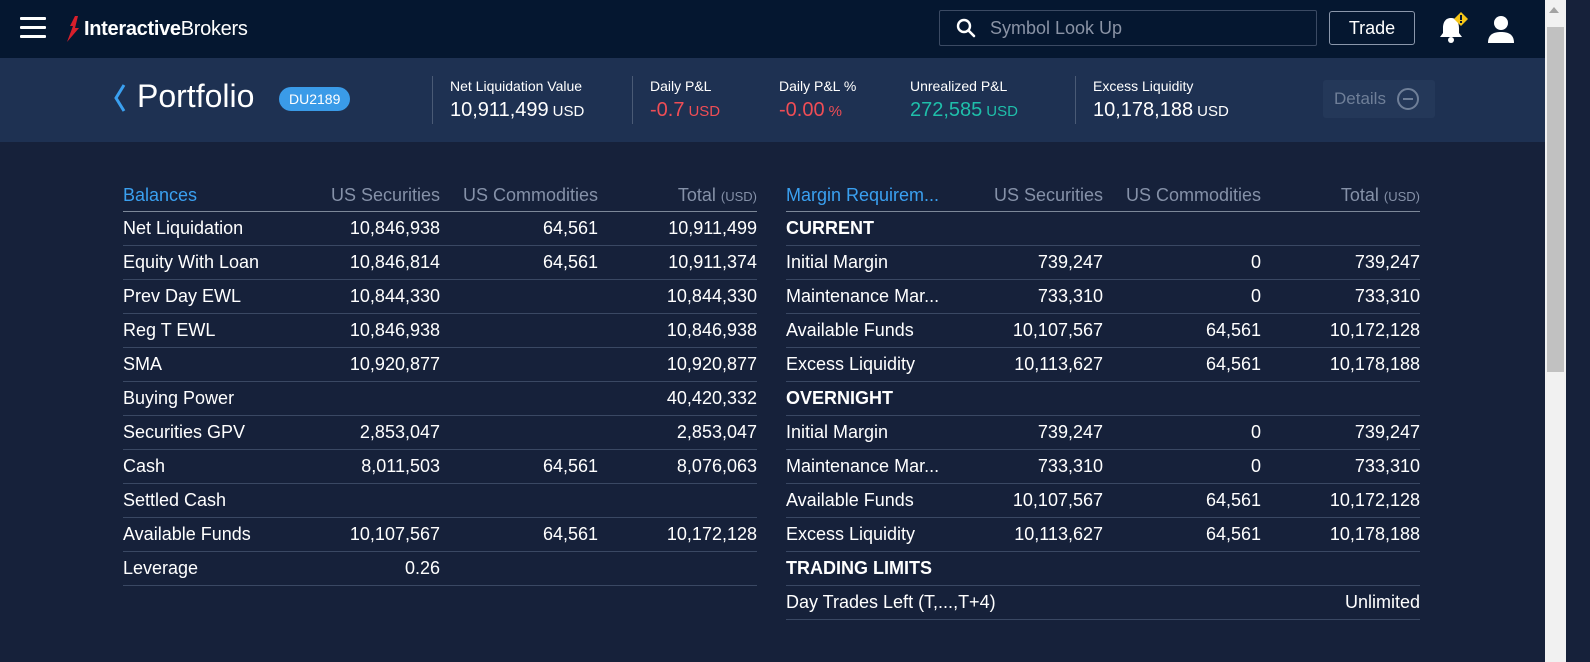 The image size is (1590, 662). I want to click on us-securities-value: 10,920,877, so click(376, 364).